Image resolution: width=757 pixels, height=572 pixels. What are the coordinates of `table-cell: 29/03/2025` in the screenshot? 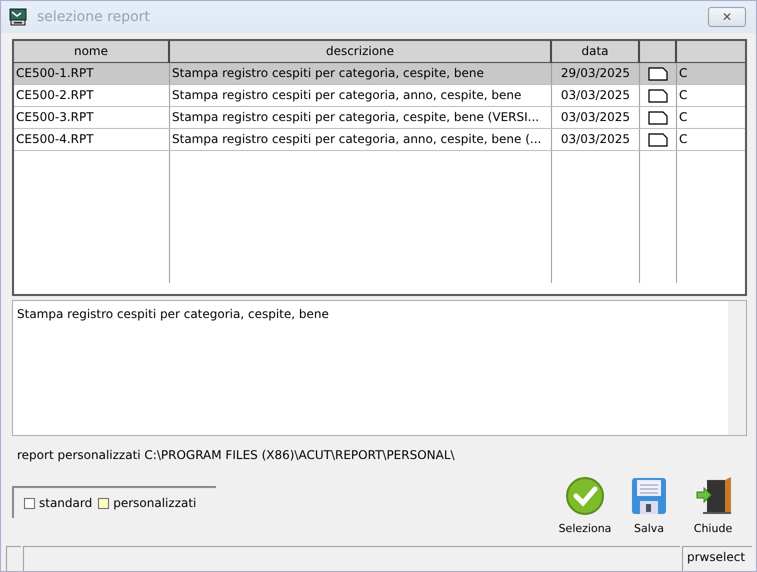 It's located at (596, 73).